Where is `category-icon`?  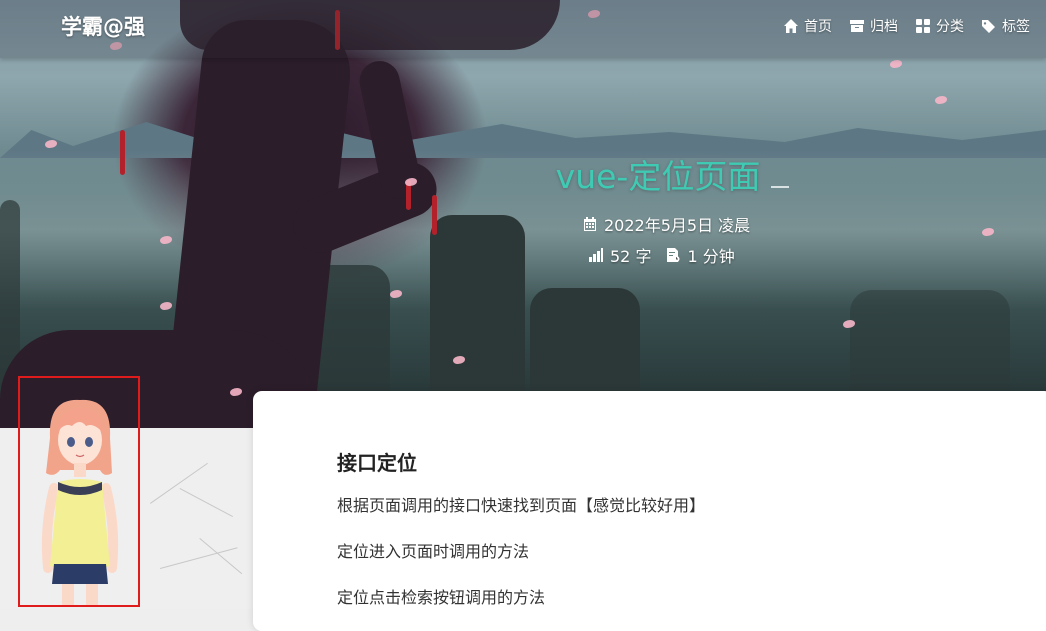 category-icon is located at coordinates (923, 26).